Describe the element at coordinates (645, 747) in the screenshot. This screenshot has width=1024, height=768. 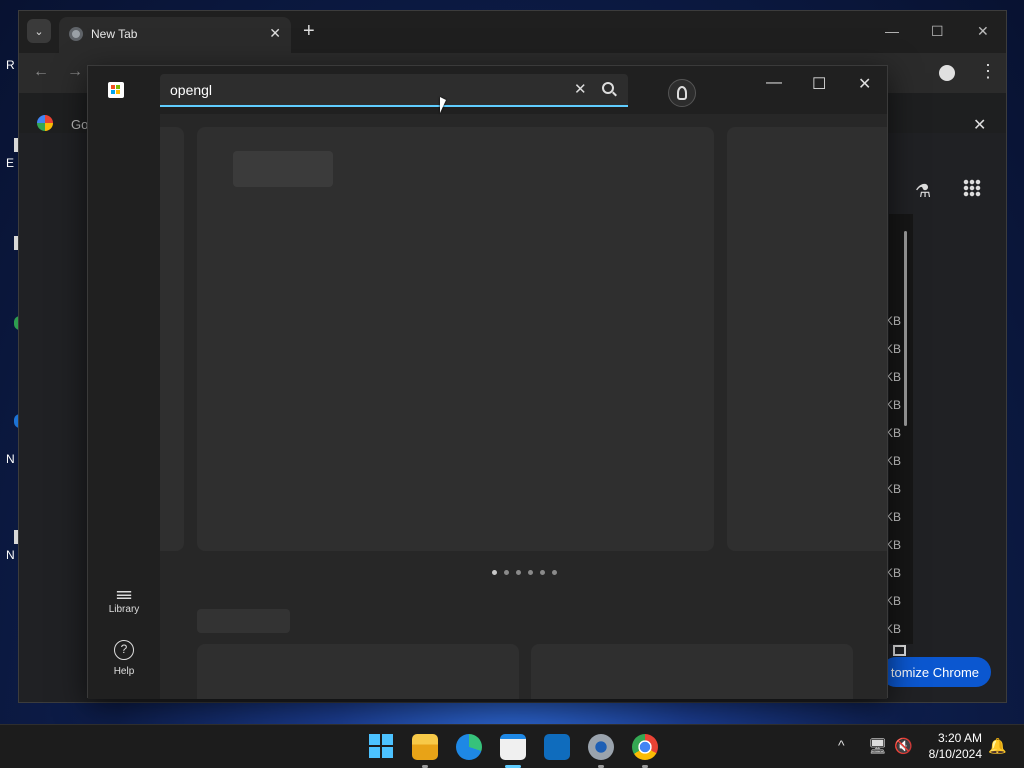
I see `chrome-taskbar-icon` at that location.